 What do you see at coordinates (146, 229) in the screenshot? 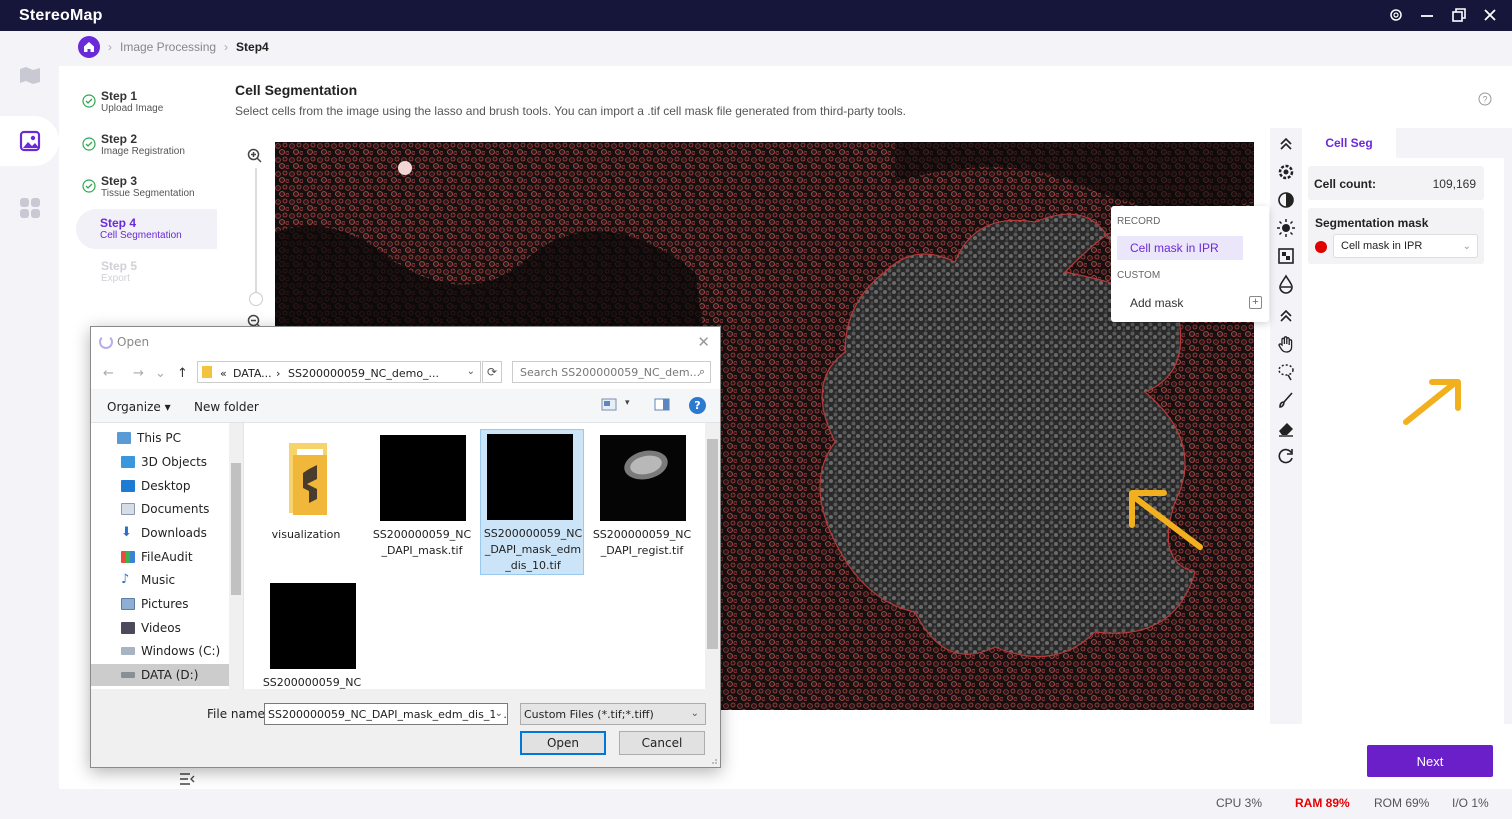
I see `step-4: Step 4 Cell Segmentation` at bounding box center [146, 229].